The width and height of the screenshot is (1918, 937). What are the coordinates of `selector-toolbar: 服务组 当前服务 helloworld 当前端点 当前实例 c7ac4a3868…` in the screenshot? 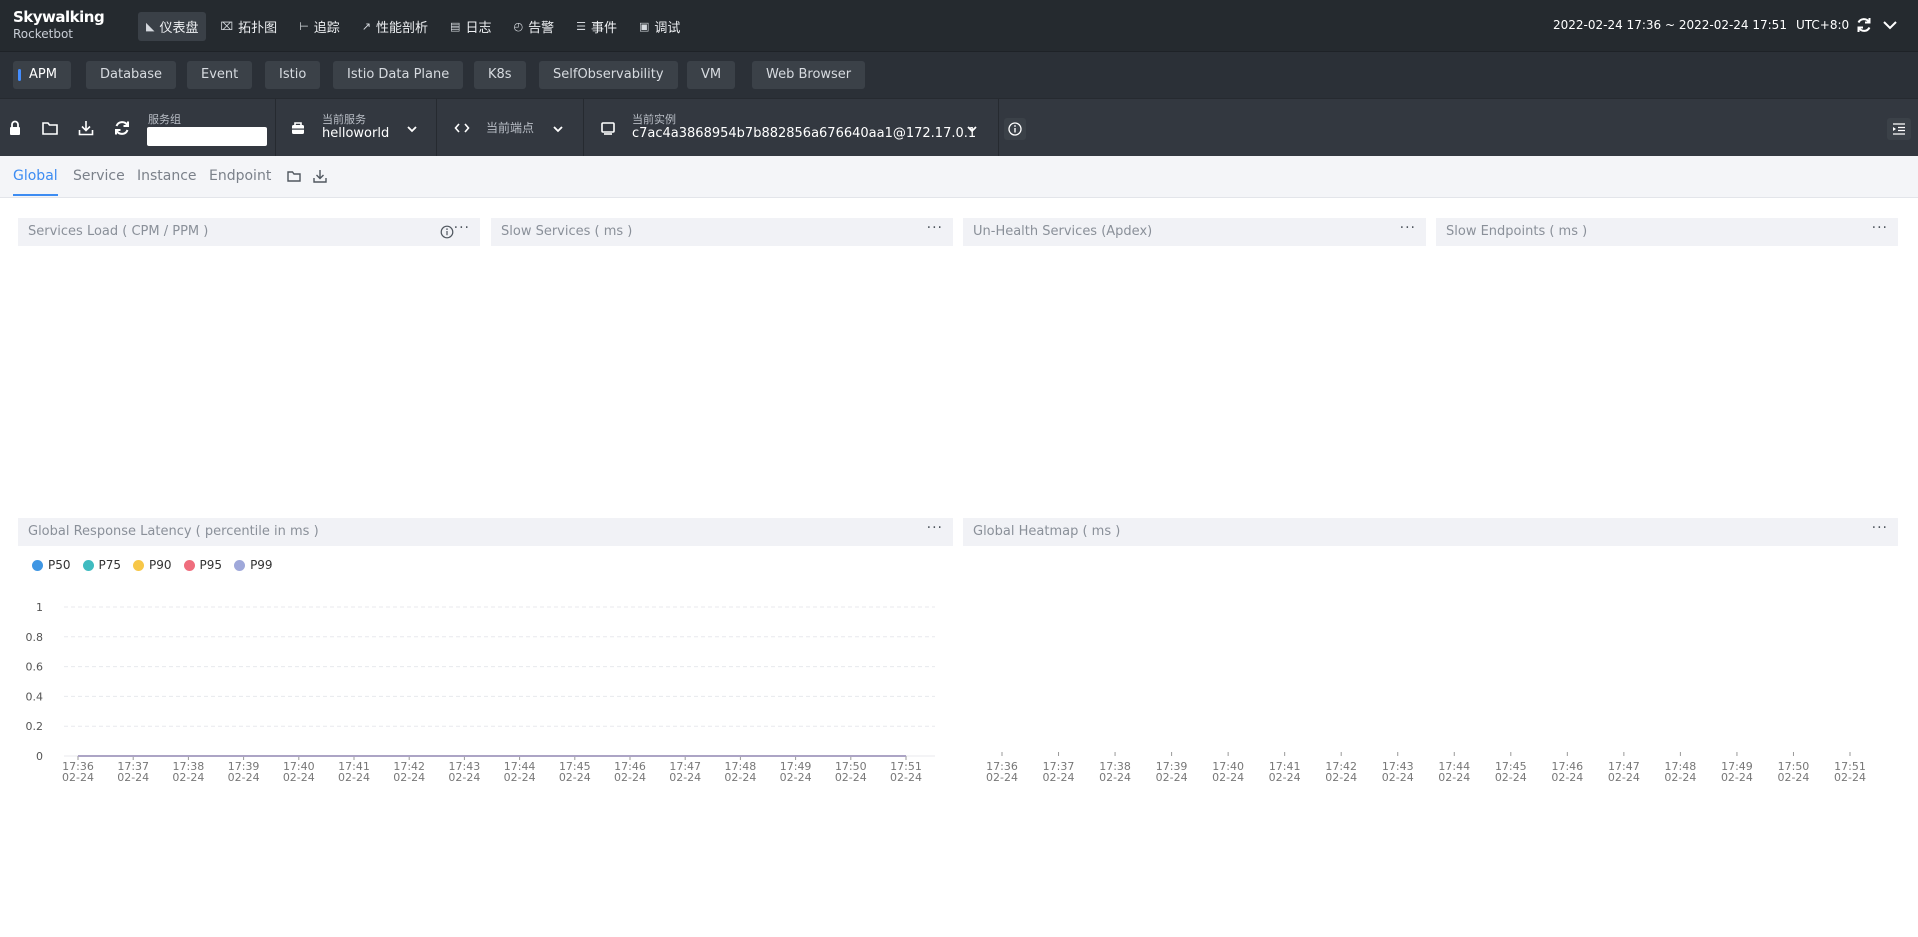 It's located at (959, 127).